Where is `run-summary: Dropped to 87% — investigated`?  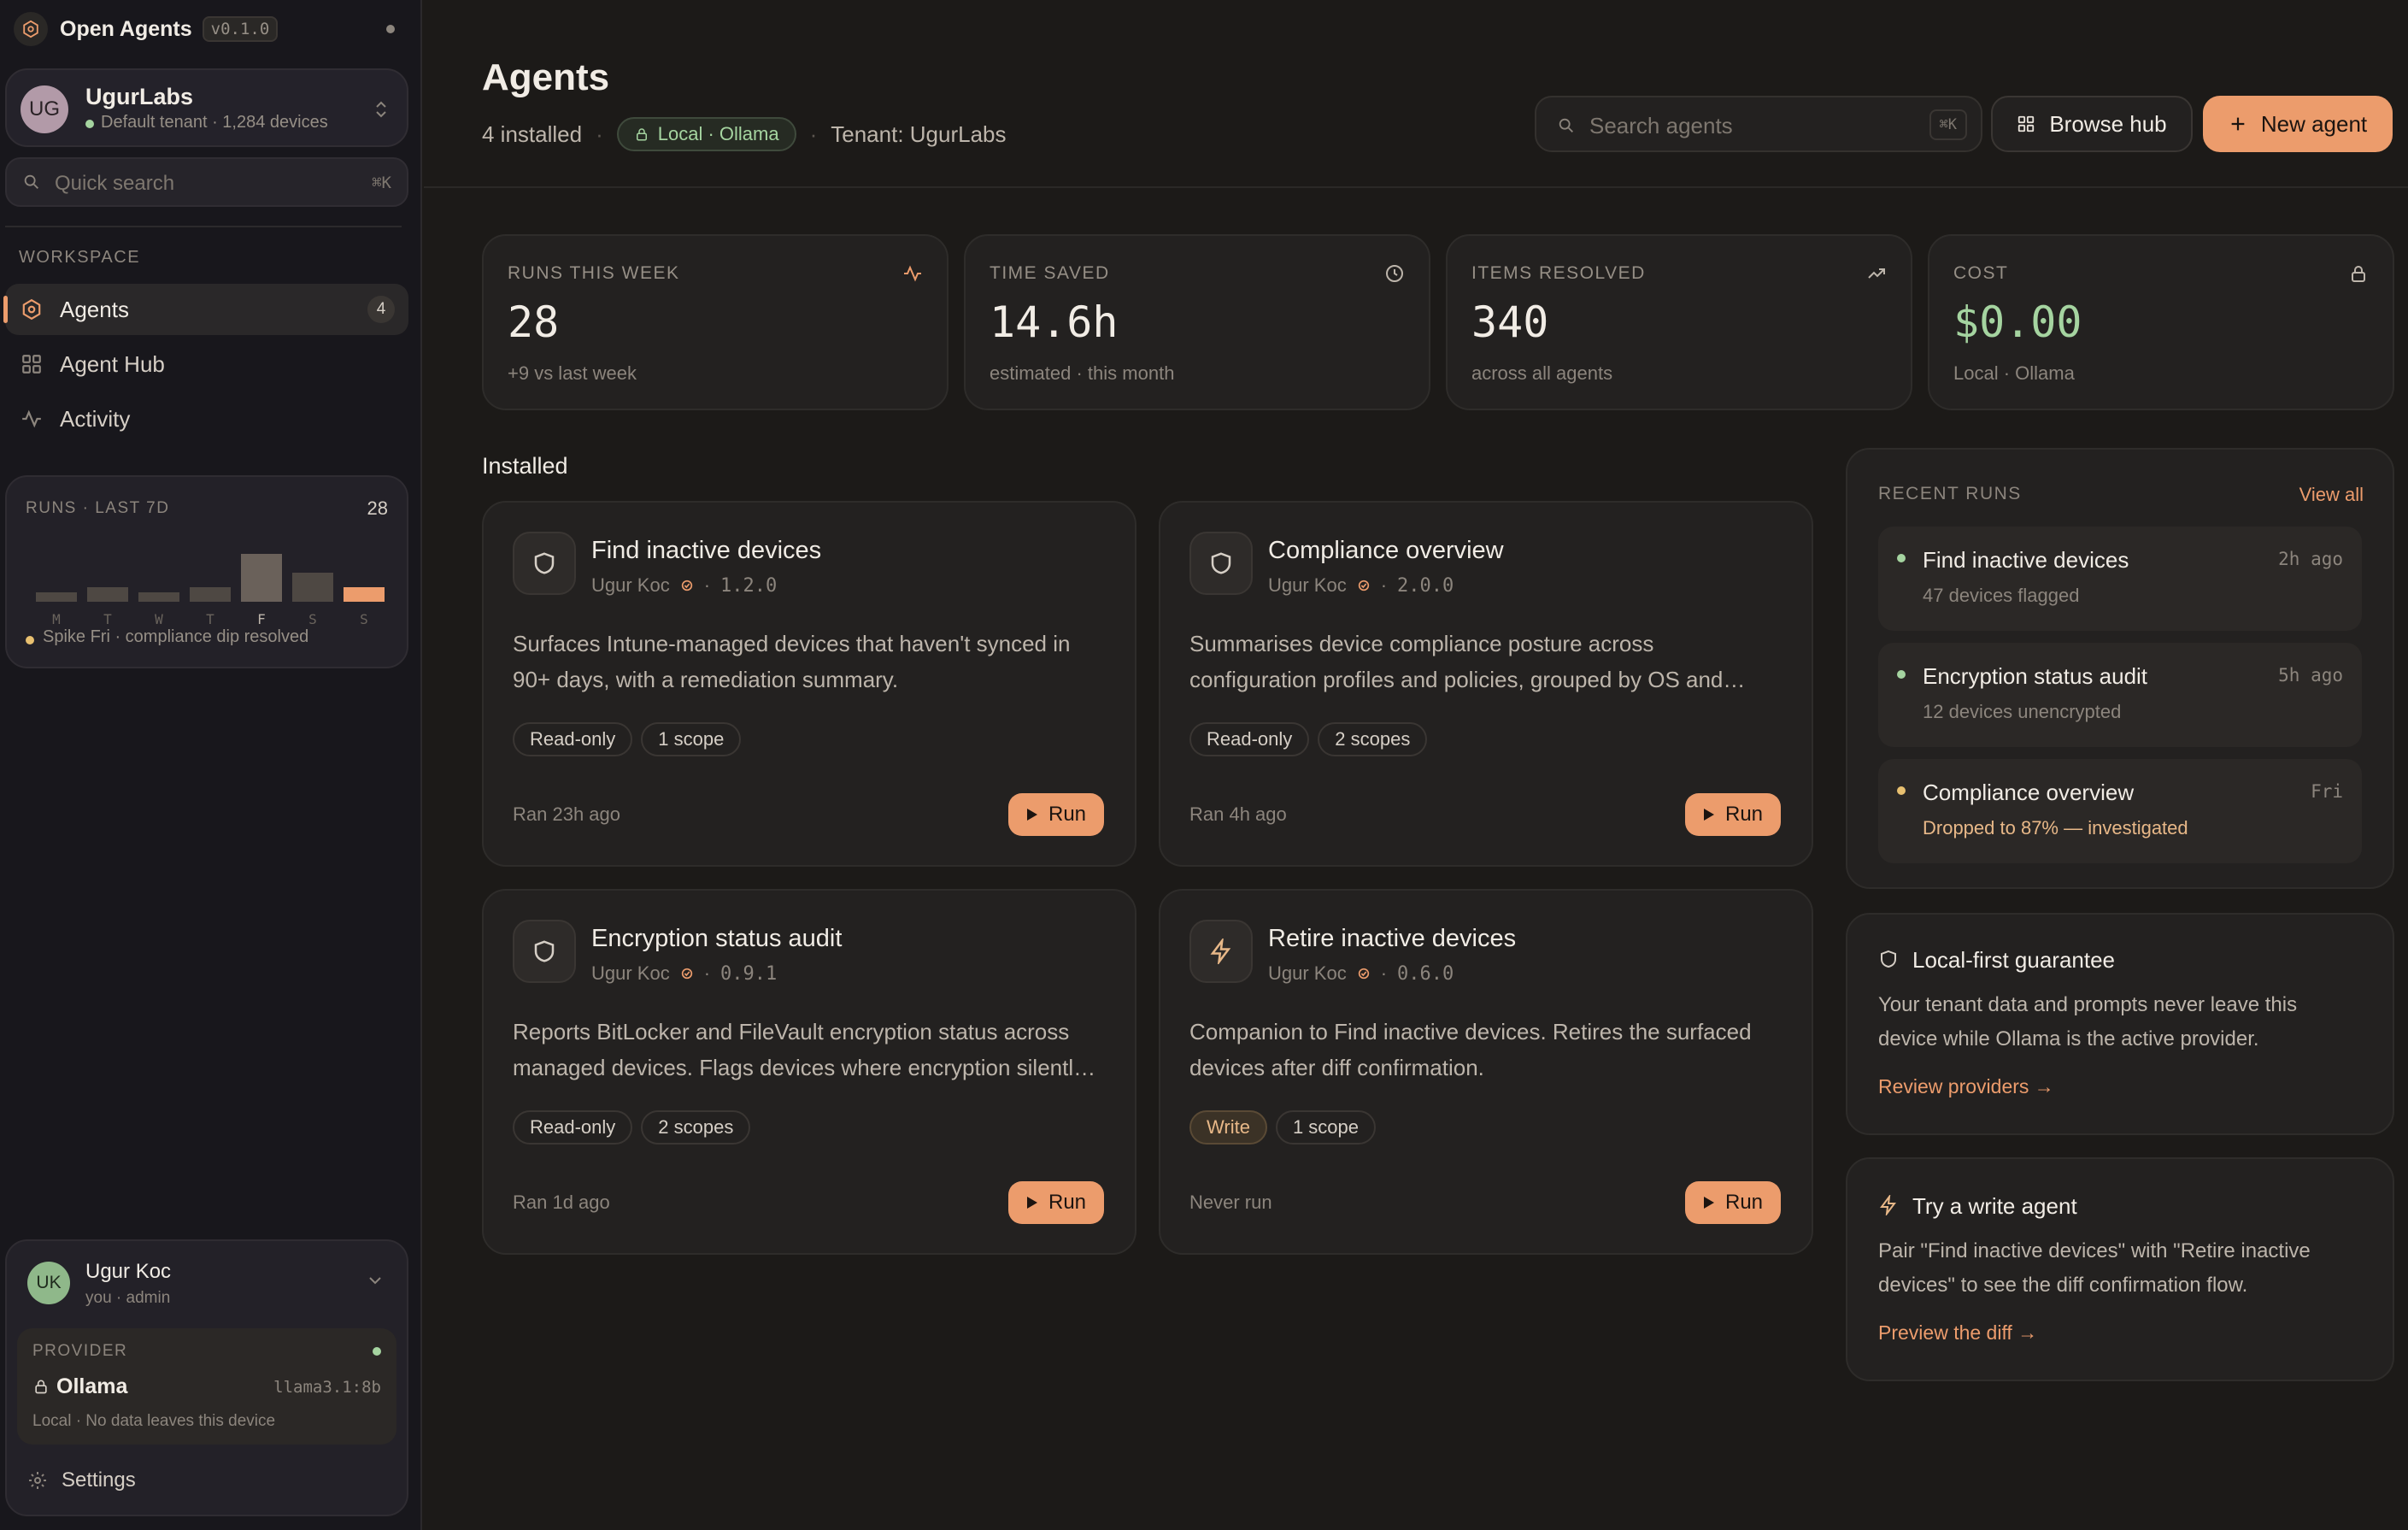 run-summary: Dropped to 87% — investigated is located at coordinates (2055, 828).